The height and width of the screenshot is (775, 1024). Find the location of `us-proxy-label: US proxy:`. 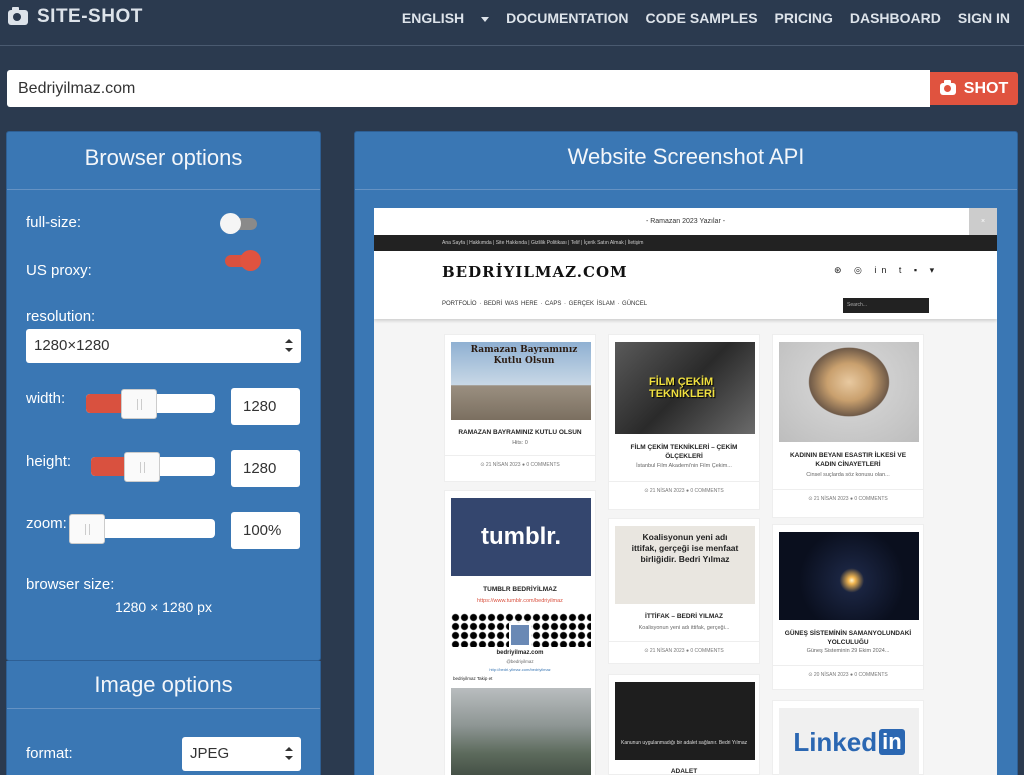

us-proxy-label: US proxy: is located at coordinates (59, 270).